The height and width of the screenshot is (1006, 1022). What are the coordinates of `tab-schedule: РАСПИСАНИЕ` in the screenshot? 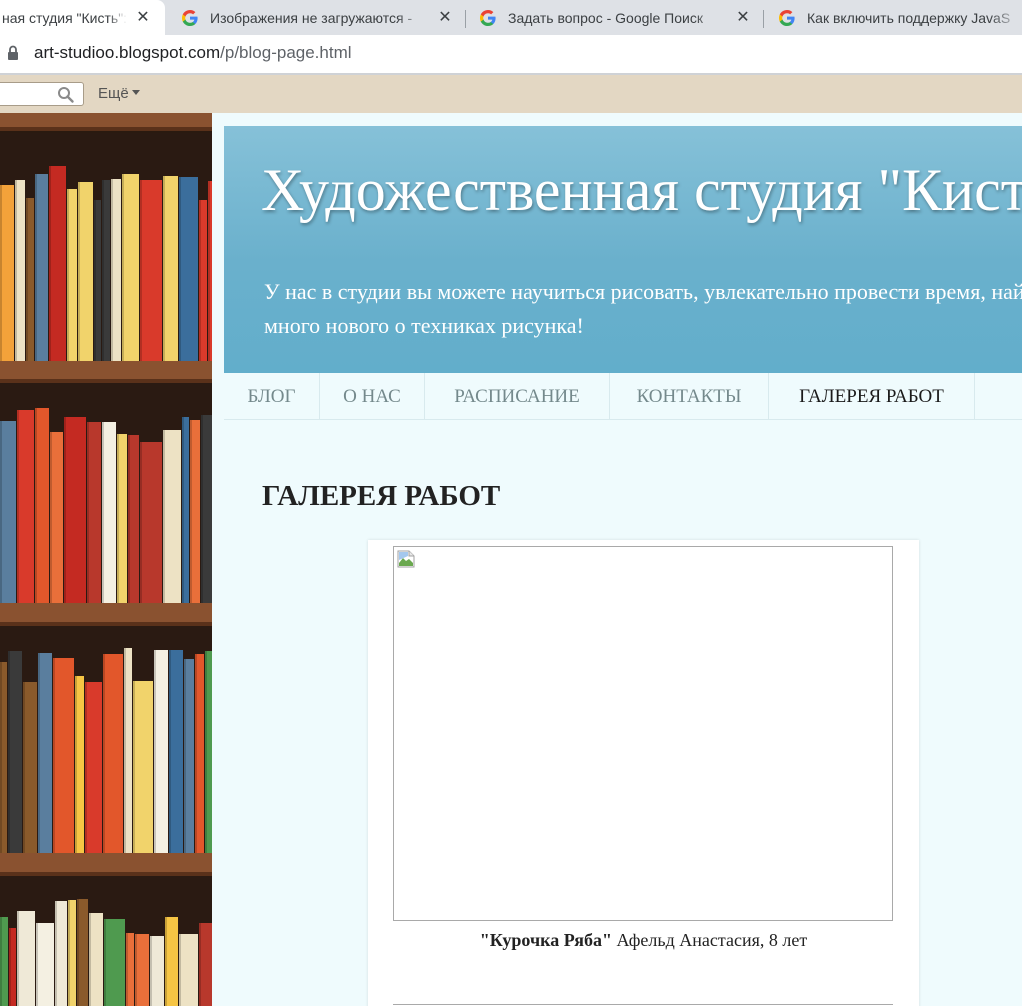 It's located at (517, 396).